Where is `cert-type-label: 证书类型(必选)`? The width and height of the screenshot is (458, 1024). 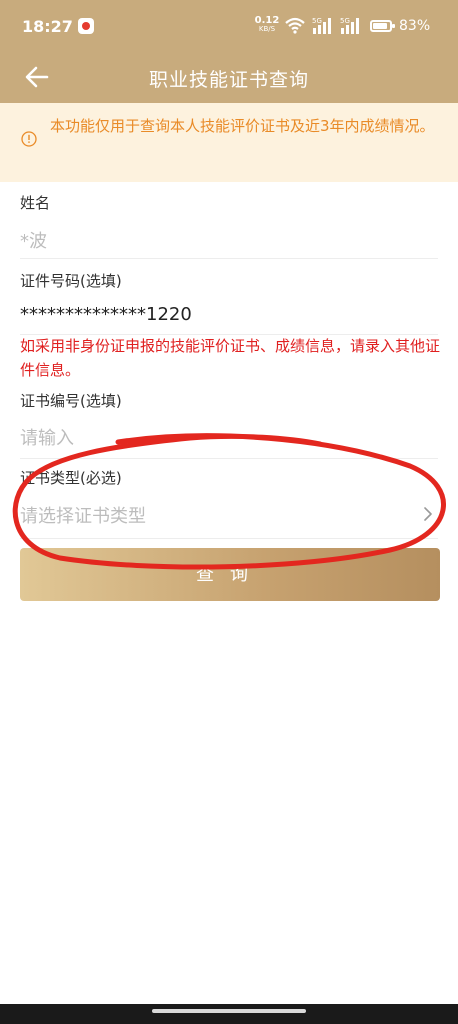
cert-type-label: 证书类型(必选) is located at coordinates (71, 478).